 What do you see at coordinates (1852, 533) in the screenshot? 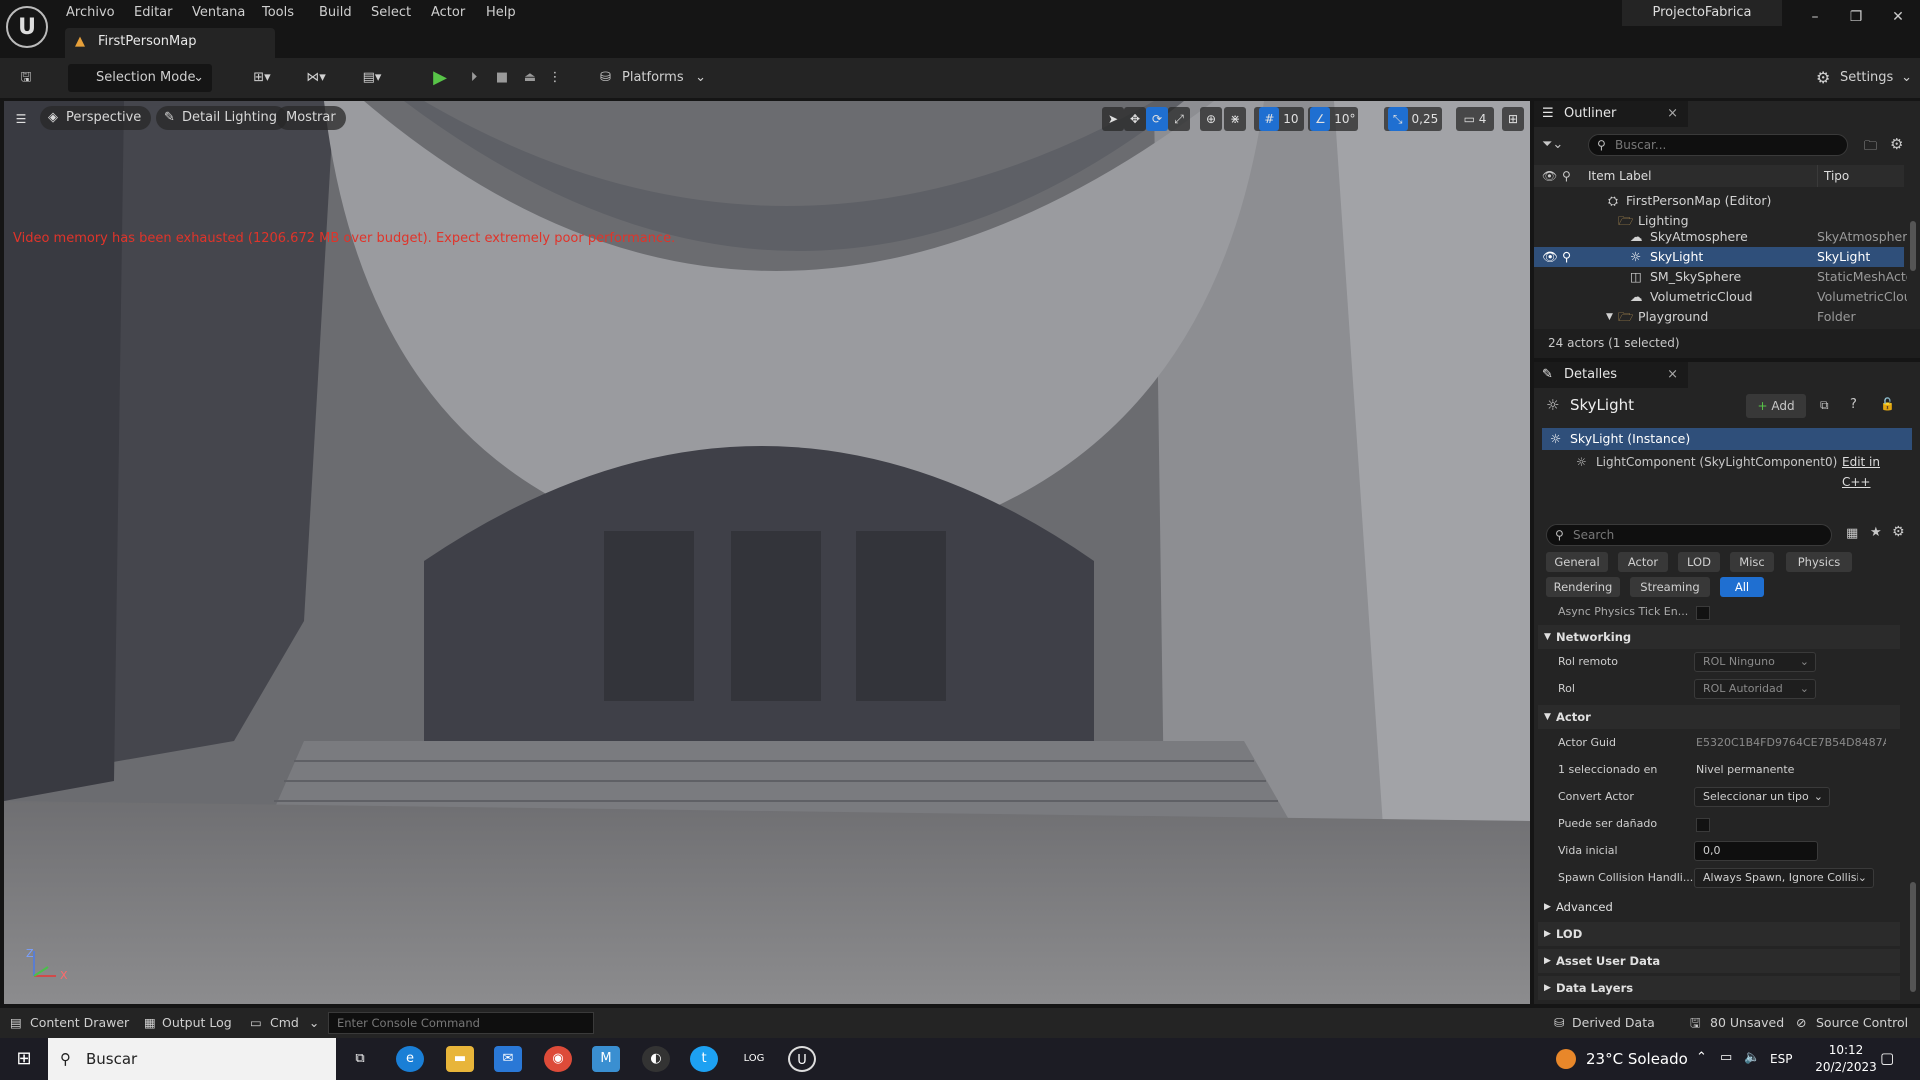
I see `table-view-icon: ▦` at bounding box center [1852, 533].